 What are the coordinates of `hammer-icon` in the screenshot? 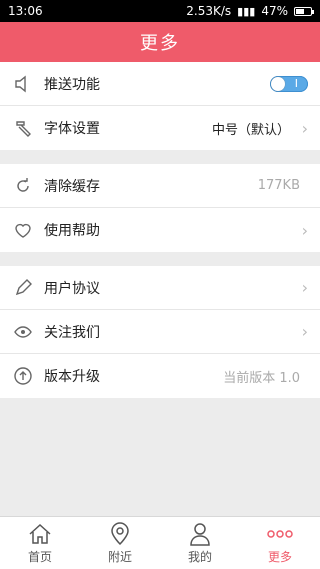 It's located at (23, 128).